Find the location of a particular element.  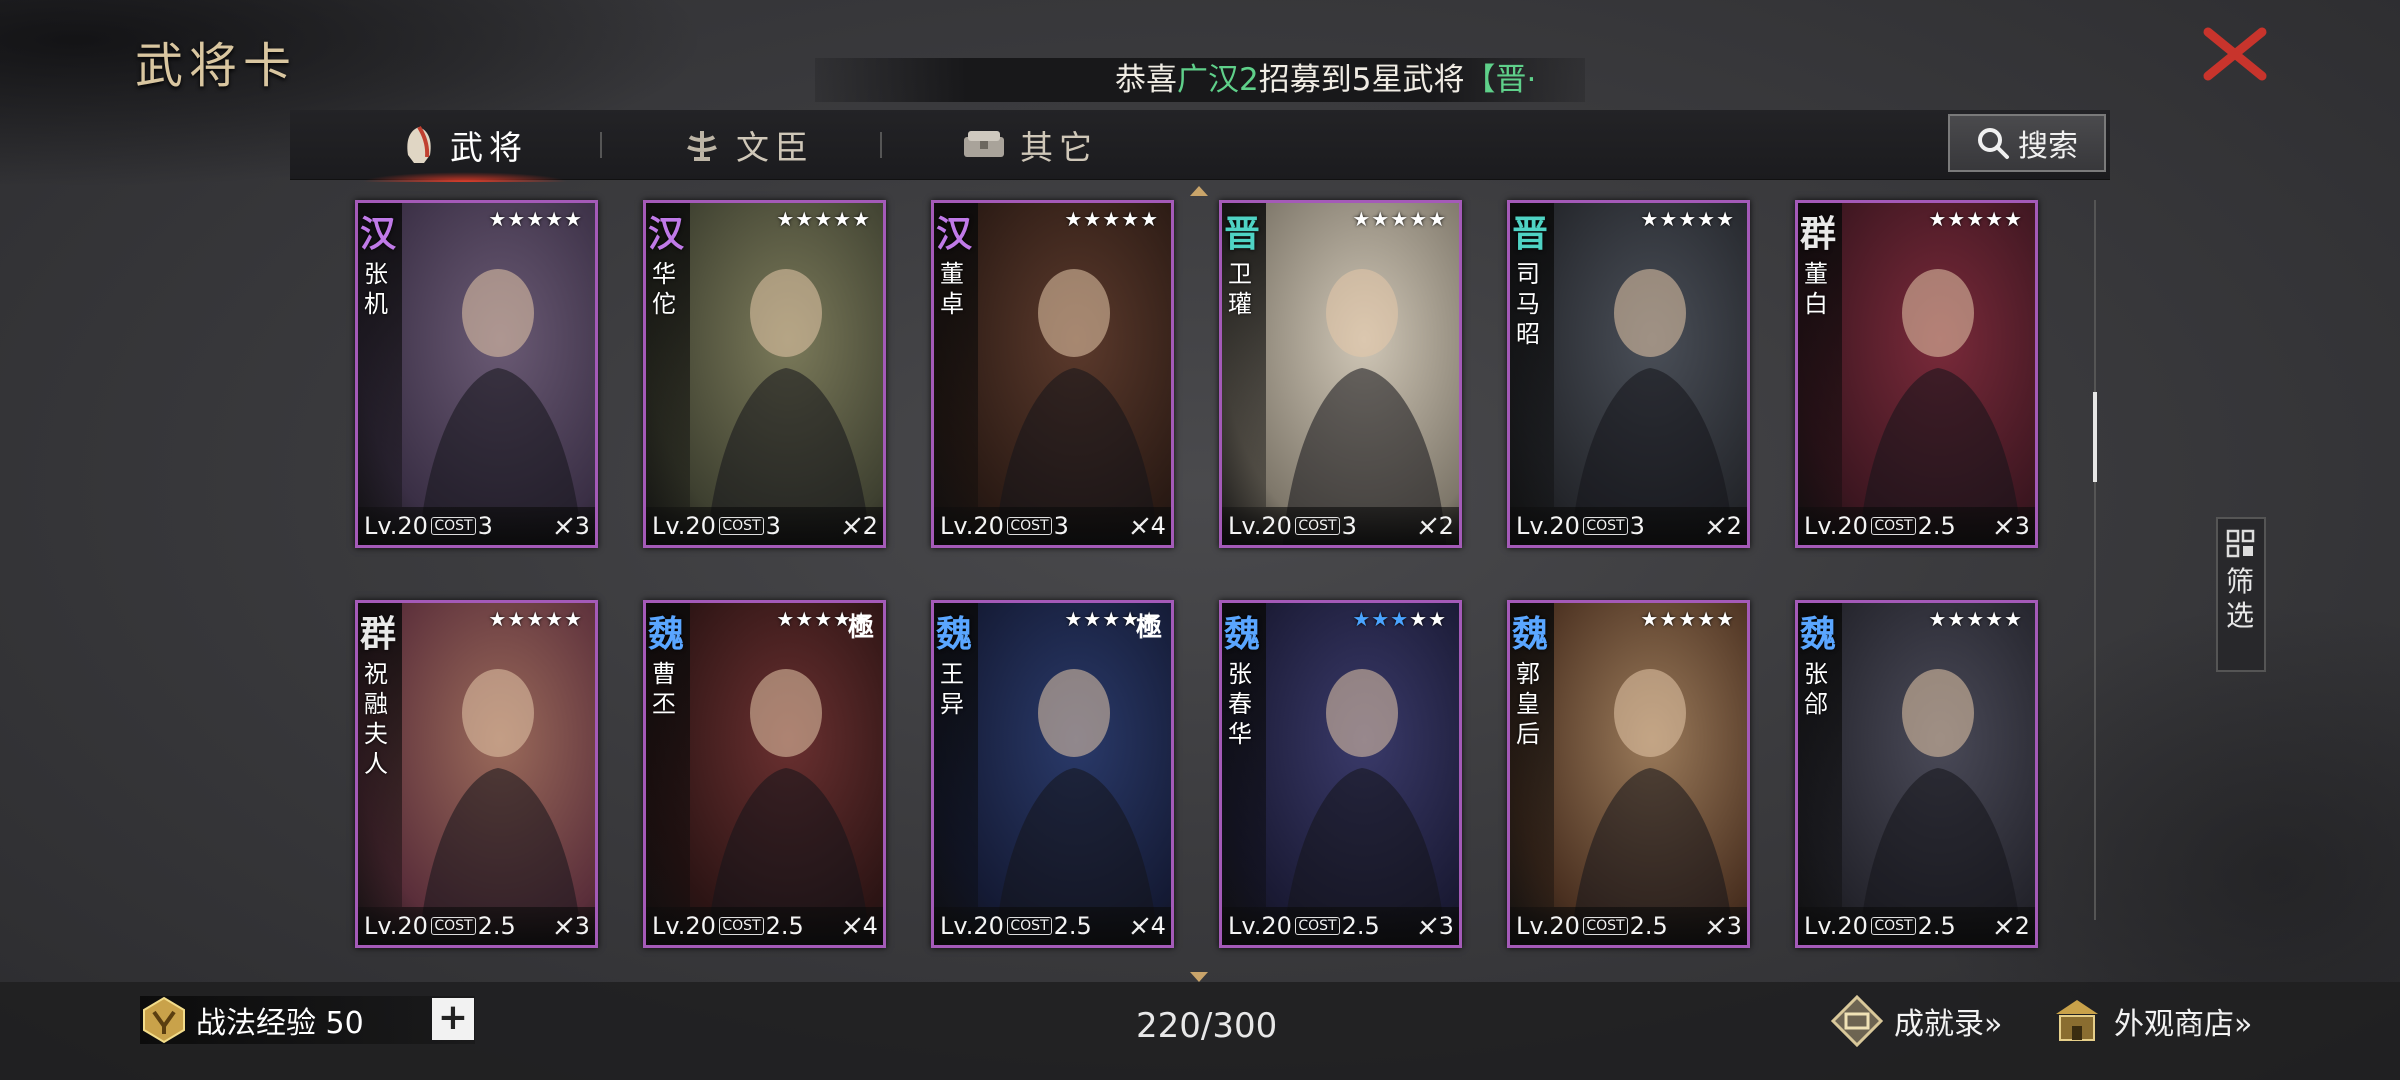

close-icon is located at coordinates (2235, 54).